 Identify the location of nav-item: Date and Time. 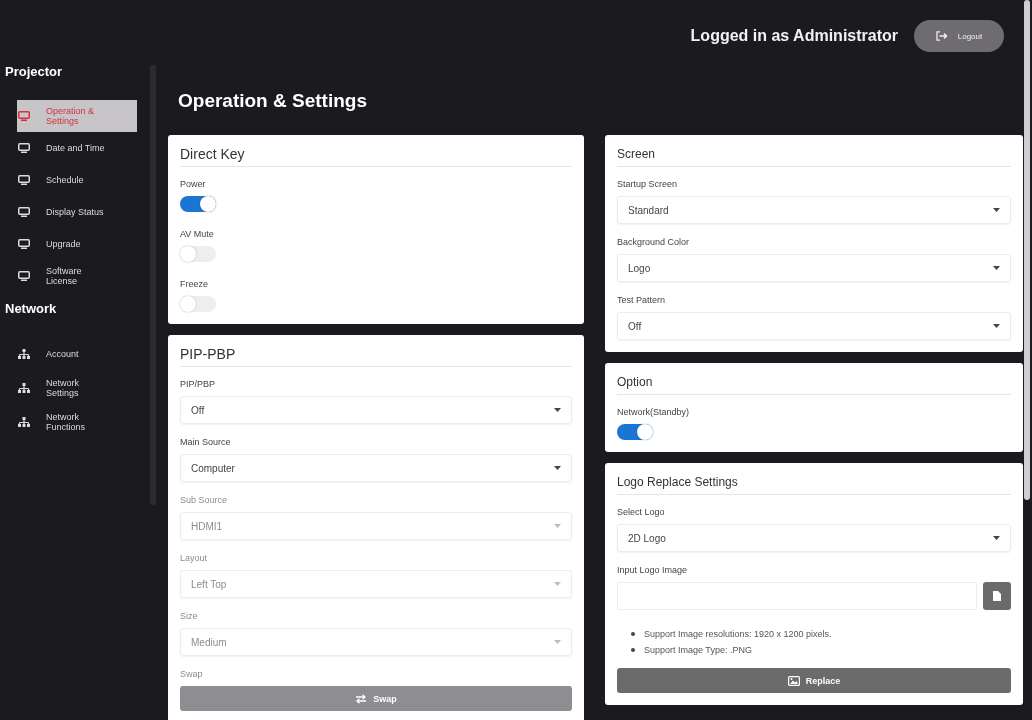
(77, 148).